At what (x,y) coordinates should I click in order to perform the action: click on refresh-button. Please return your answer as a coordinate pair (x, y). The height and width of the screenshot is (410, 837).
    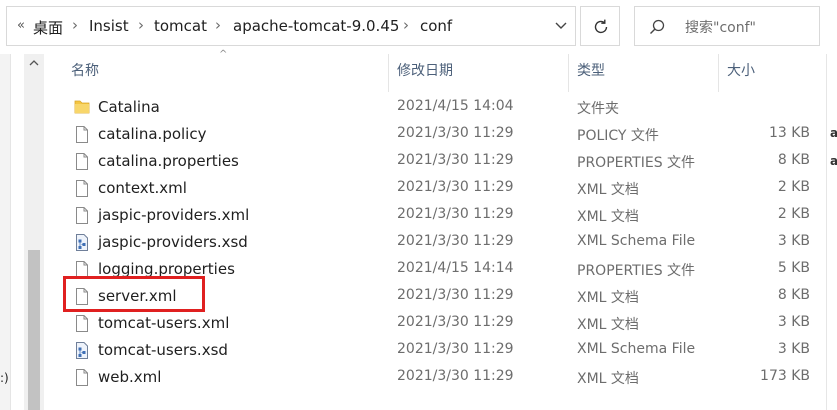
    Looking at the image, I should click on (600, 26).